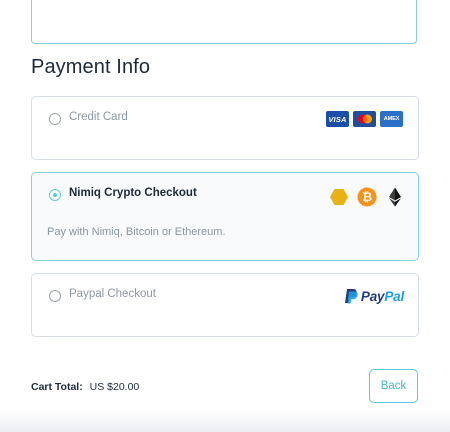 This screenshot has height=432, width=450. Describe the element at coordinates (382, 296) in the screenshot. I see `paypal-wordmark: PayPal` at that location.